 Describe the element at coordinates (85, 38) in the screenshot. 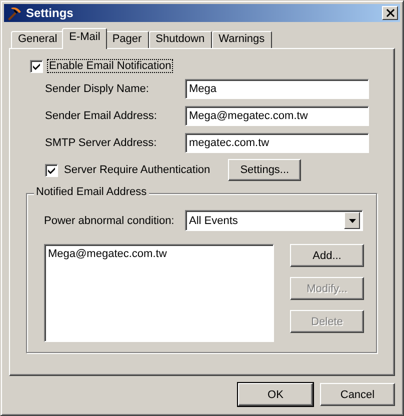

I see `tab: E-Mail` at that location.